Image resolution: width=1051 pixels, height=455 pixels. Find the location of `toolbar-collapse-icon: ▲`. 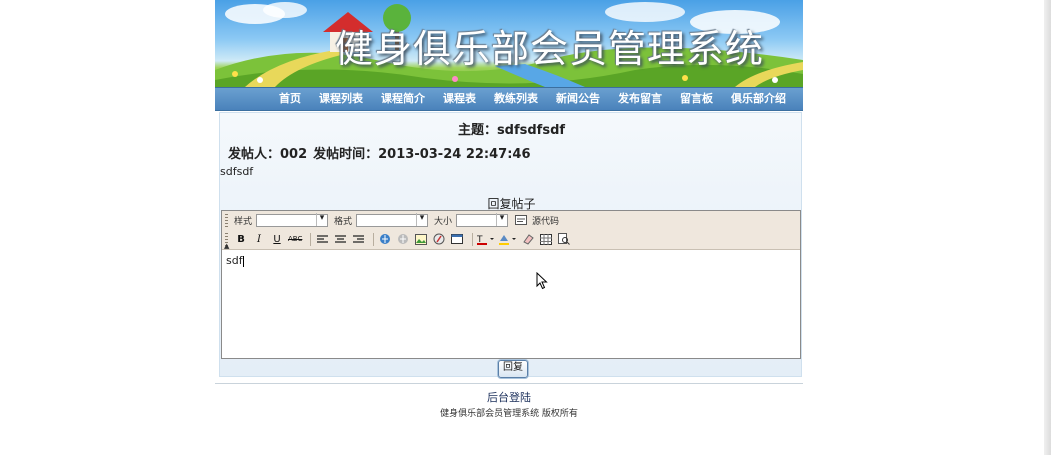

toolbar-collapse-icon: ▲ is located at coordinates (226, 246).